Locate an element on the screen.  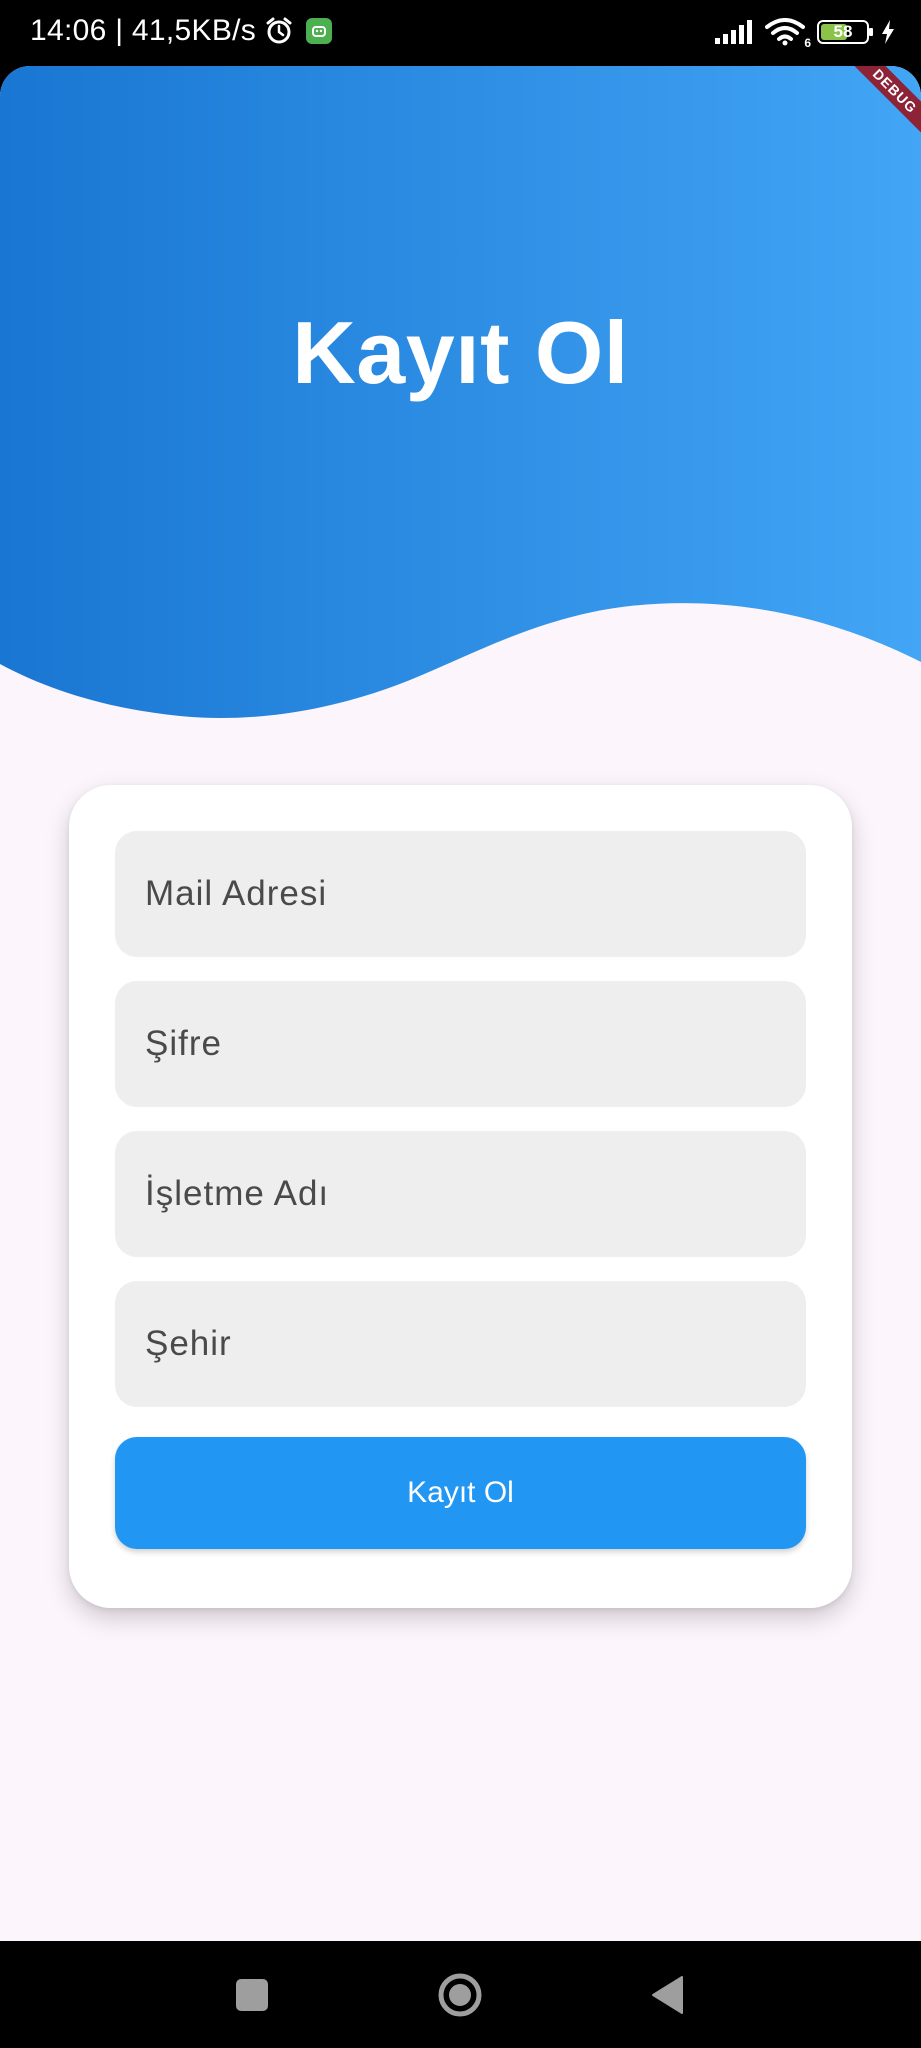
signal-icon is located at coordinates (733, 32).